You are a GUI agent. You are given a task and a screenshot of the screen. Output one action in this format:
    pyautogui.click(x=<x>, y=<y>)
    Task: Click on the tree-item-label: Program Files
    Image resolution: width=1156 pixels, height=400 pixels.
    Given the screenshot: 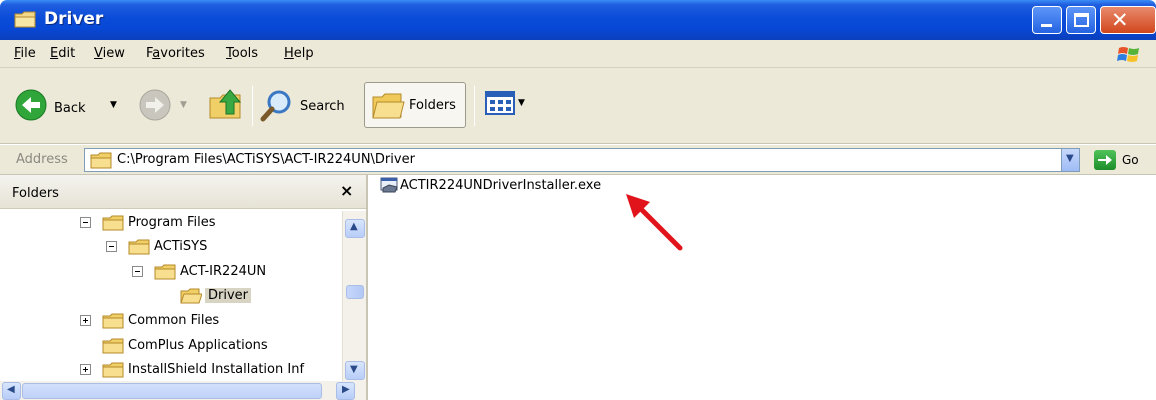 What is the action you would take?
    pyautogui.click(x=172, y=222)
    